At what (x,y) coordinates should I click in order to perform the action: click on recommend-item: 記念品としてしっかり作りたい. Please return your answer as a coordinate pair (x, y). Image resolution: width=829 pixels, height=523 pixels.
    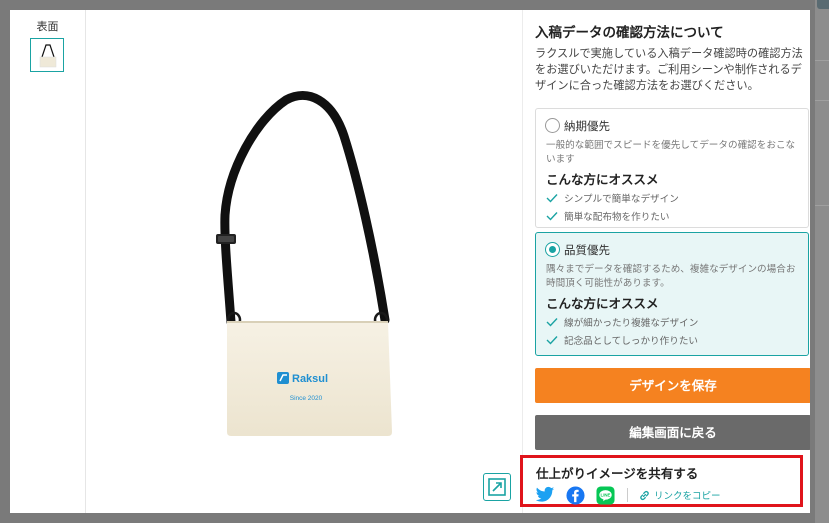
    Looking at the image, I should click on (622, 340).